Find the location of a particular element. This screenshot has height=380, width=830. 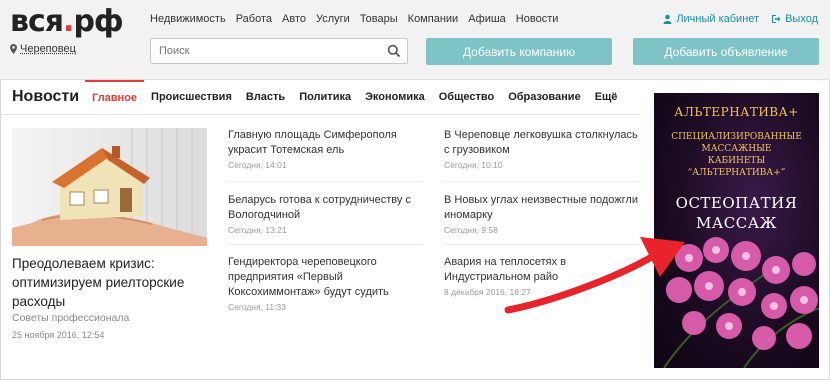

tab-main: Главное is located at coordinates (115, 97).